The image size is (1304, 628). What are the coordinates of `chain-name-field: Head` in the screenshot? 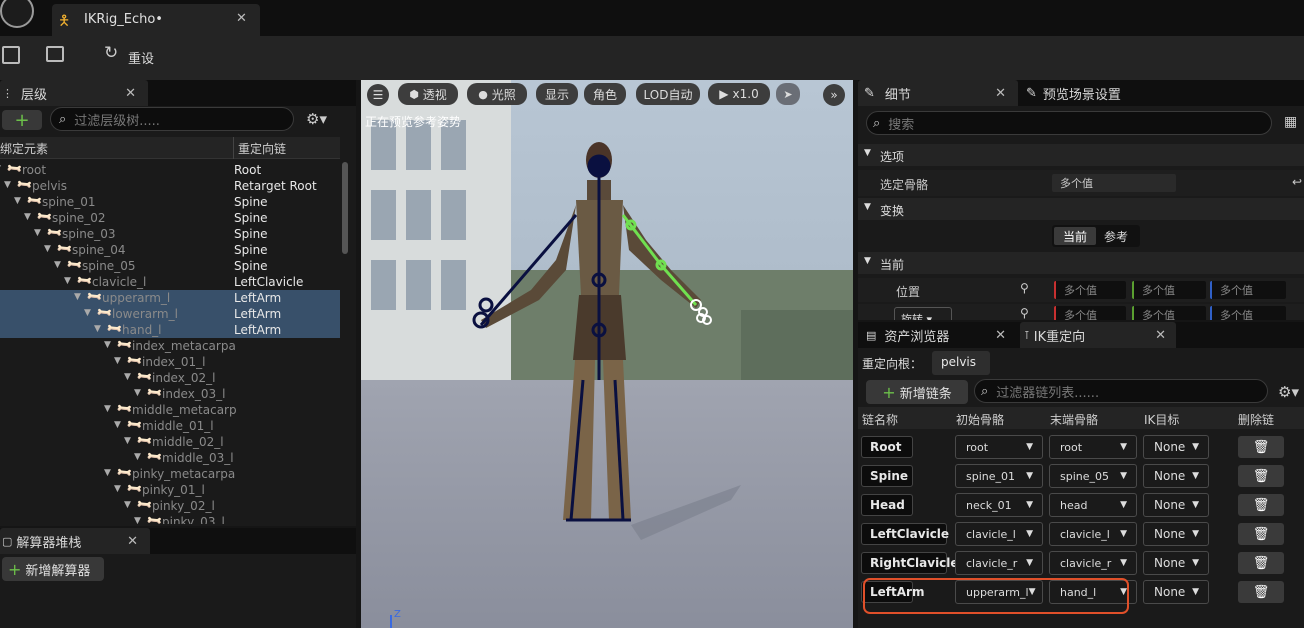 It's located at (887, 505).